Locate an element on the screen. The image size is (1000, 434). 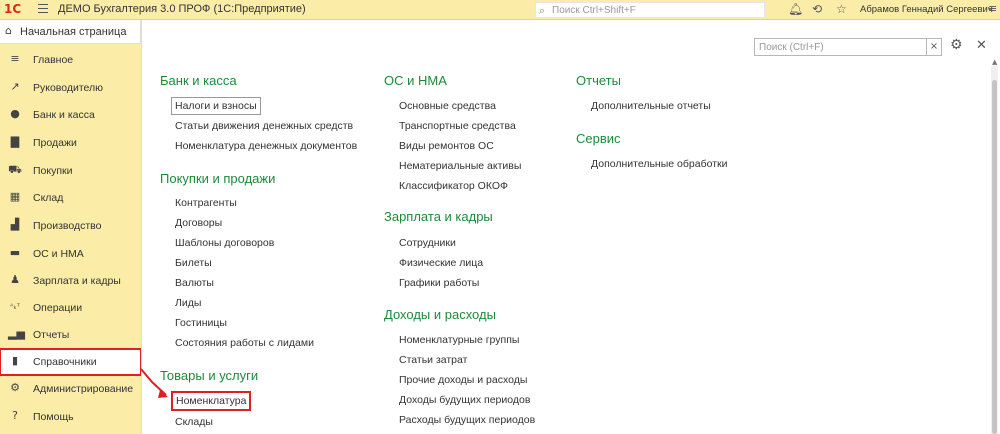
trend-icon: ↗ is located at coordinates (15, 86).